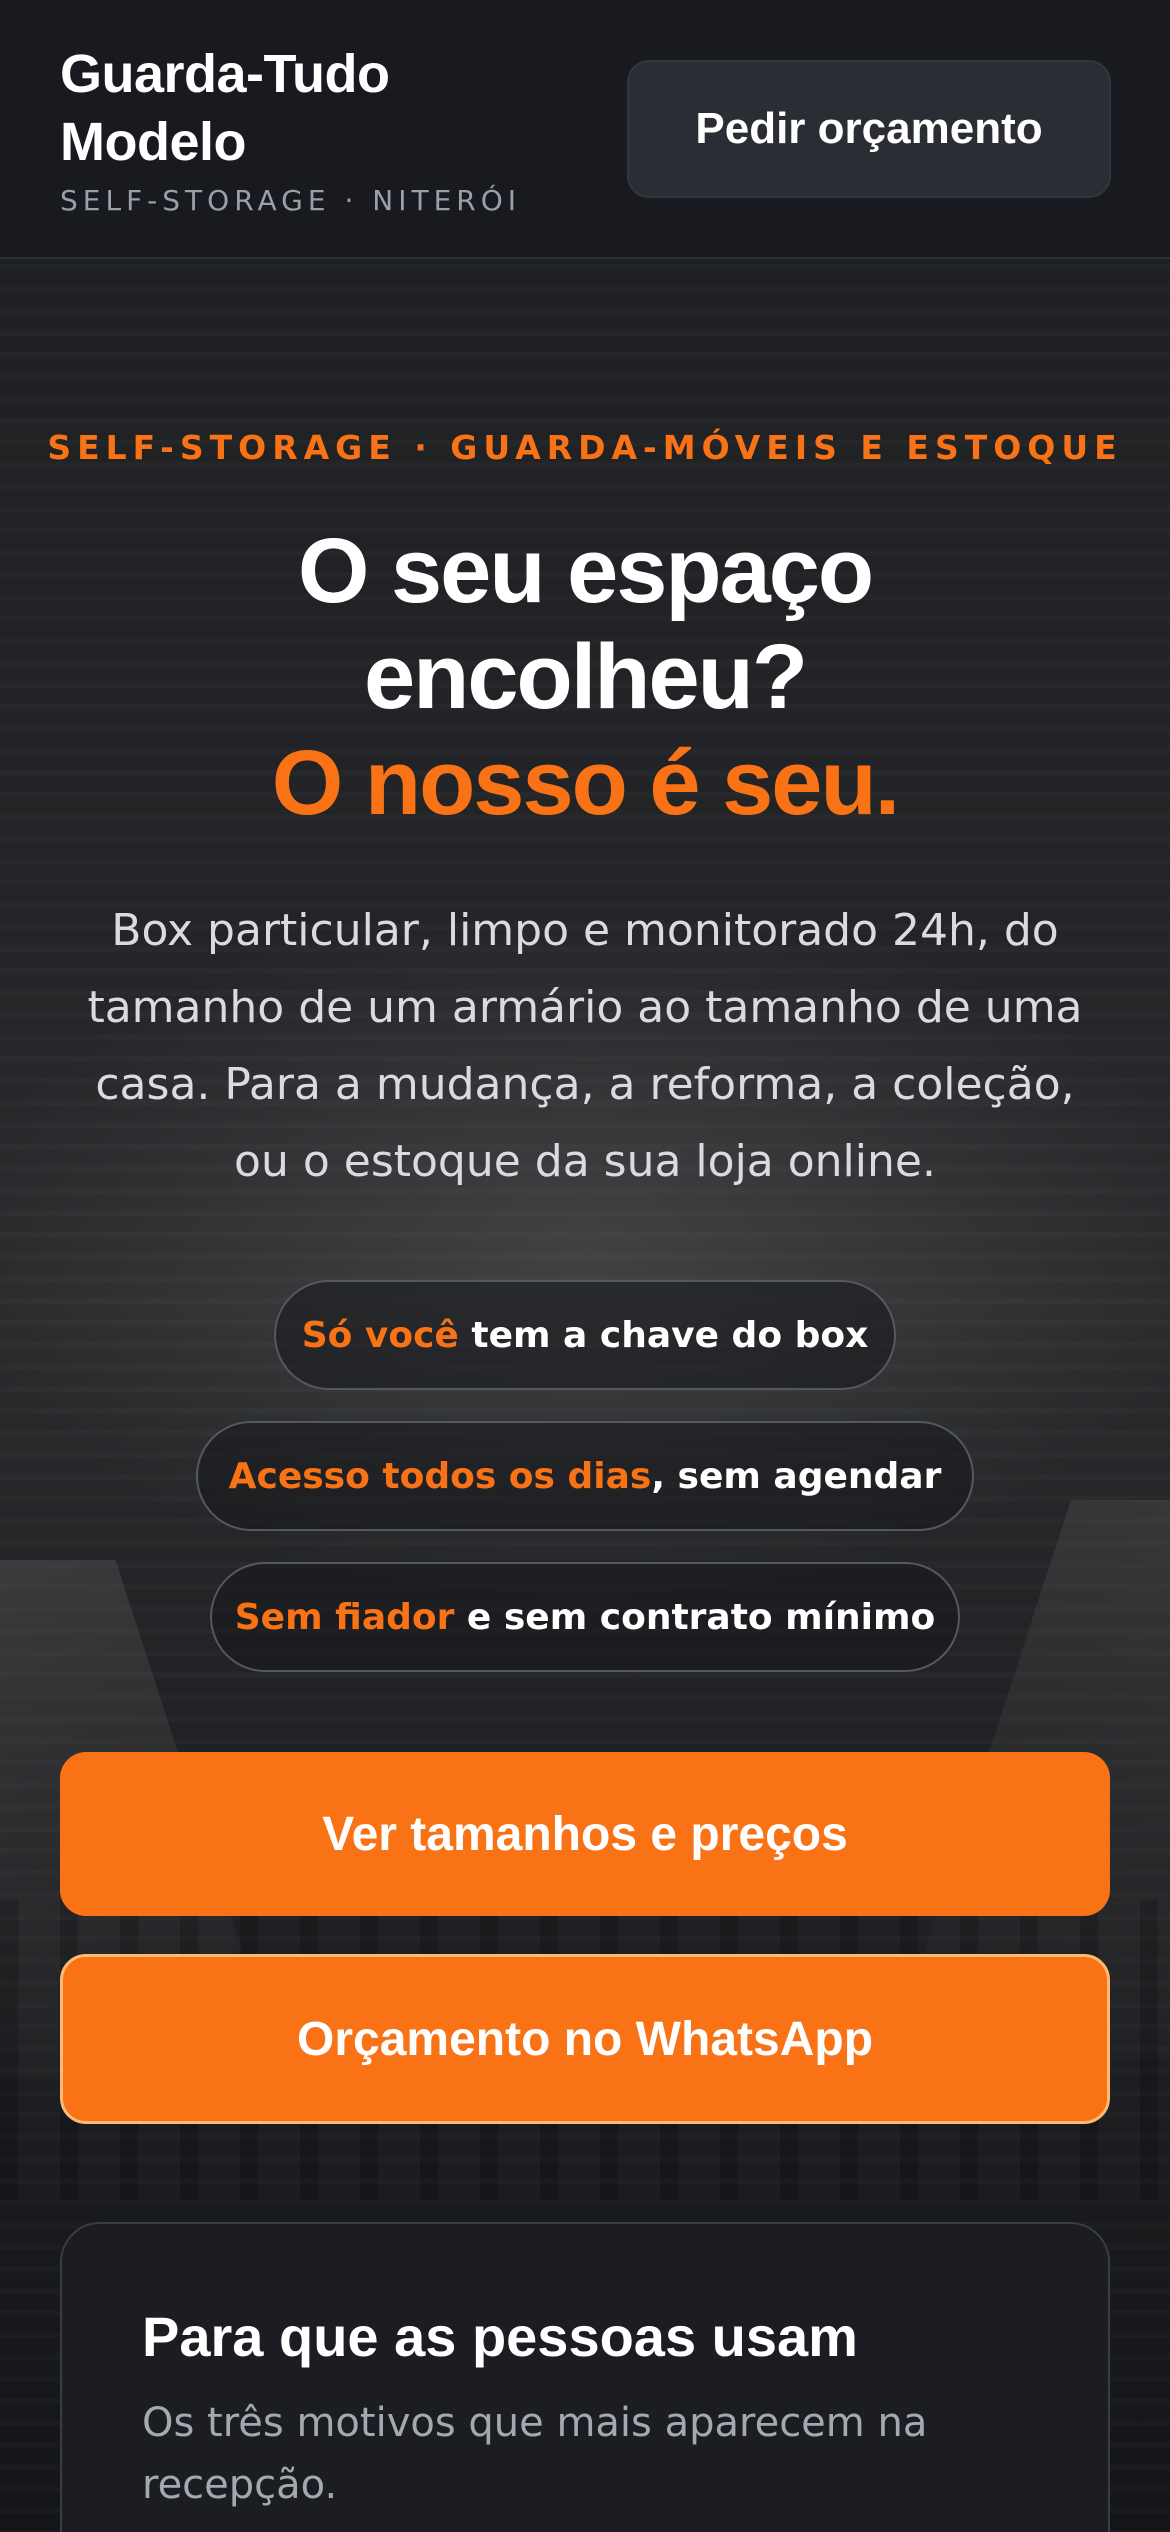 The width and height of the screenshot is (1170, 2532). Describe the element at coordinates (380, 1335) in the screenshot. I see `feature-highlight: Só você` at that location.